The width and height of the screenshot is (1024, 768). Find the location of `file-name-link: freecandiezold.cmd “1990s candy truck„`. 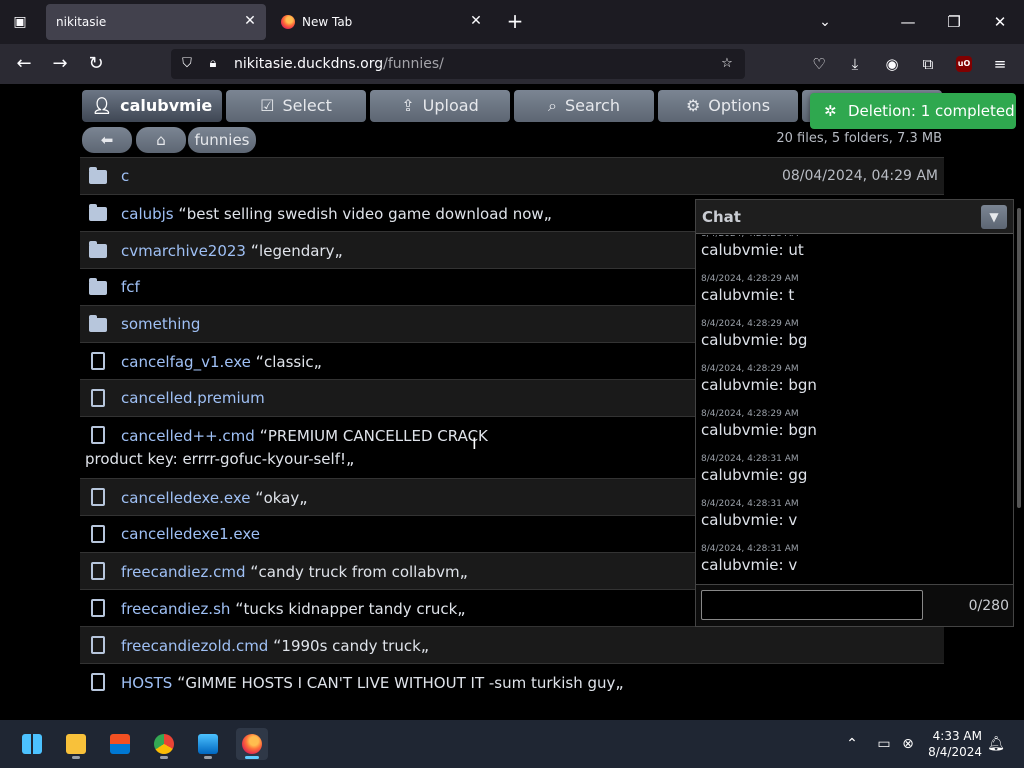

file-name-link: freecandiezold.cmd “1990s candy truck„ is located at coordinates (275, 645).